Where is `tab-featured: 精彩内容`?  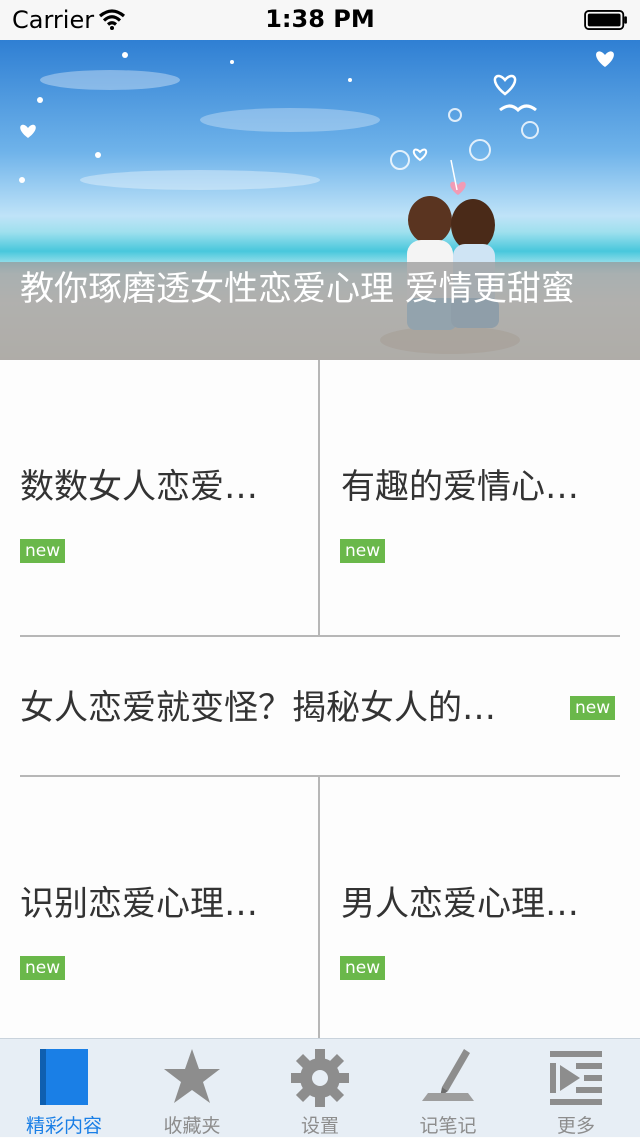
tab-featured: 精彩内容 is located at coordinates (64, 1088).